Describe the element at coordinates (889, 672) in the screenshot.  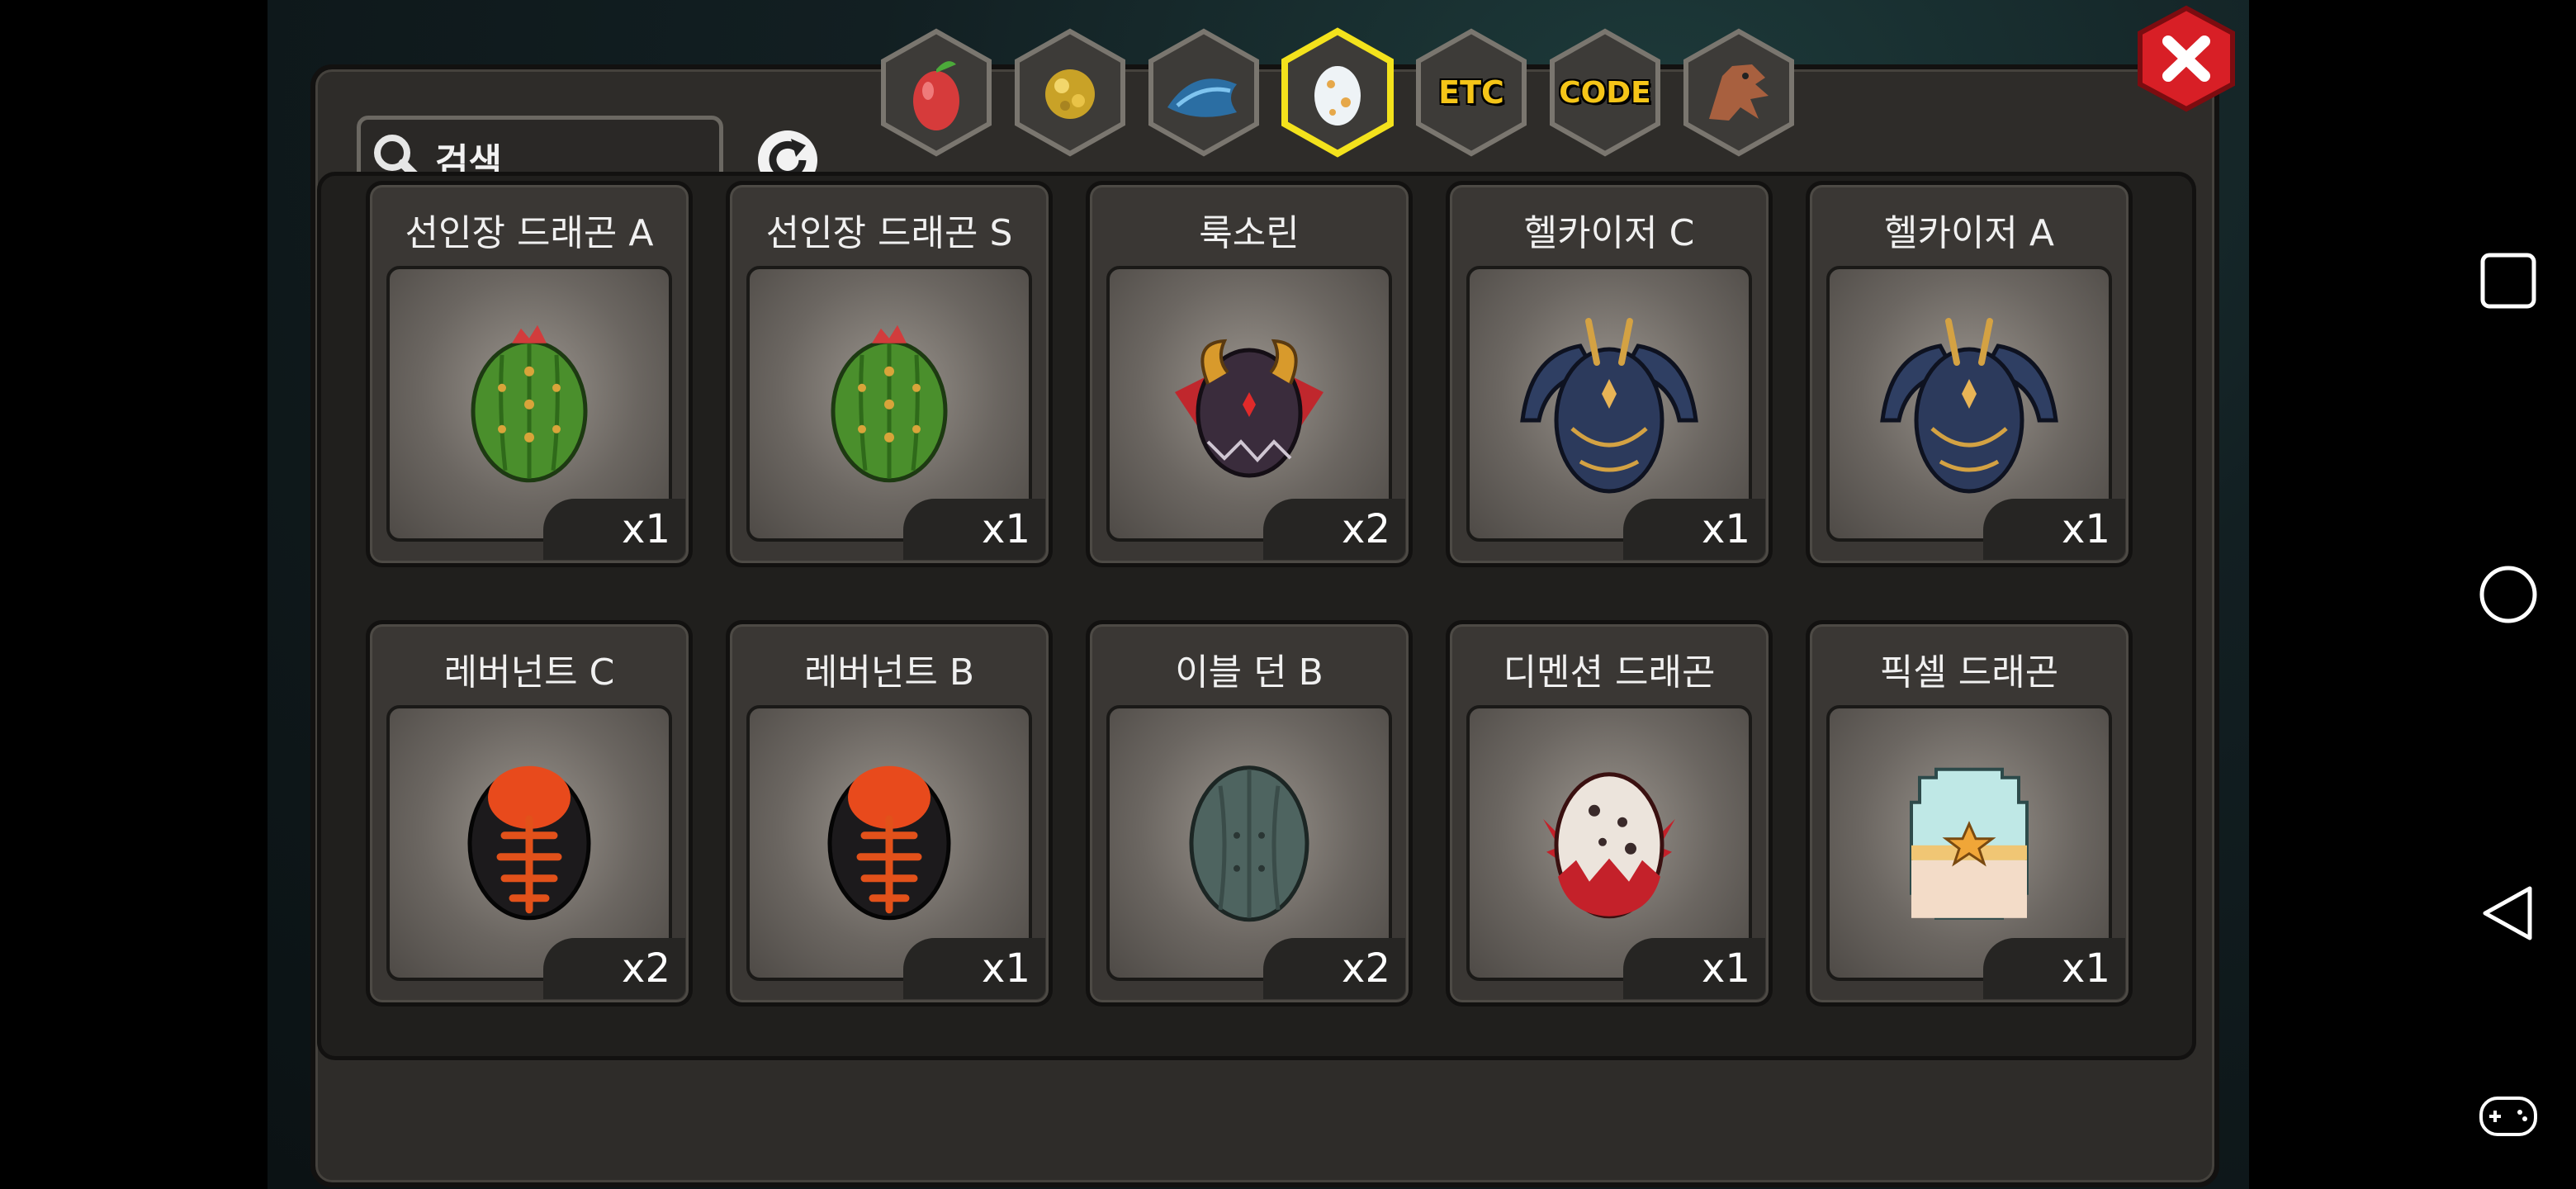
I see `item-name: 레버넌트 B` at that location.